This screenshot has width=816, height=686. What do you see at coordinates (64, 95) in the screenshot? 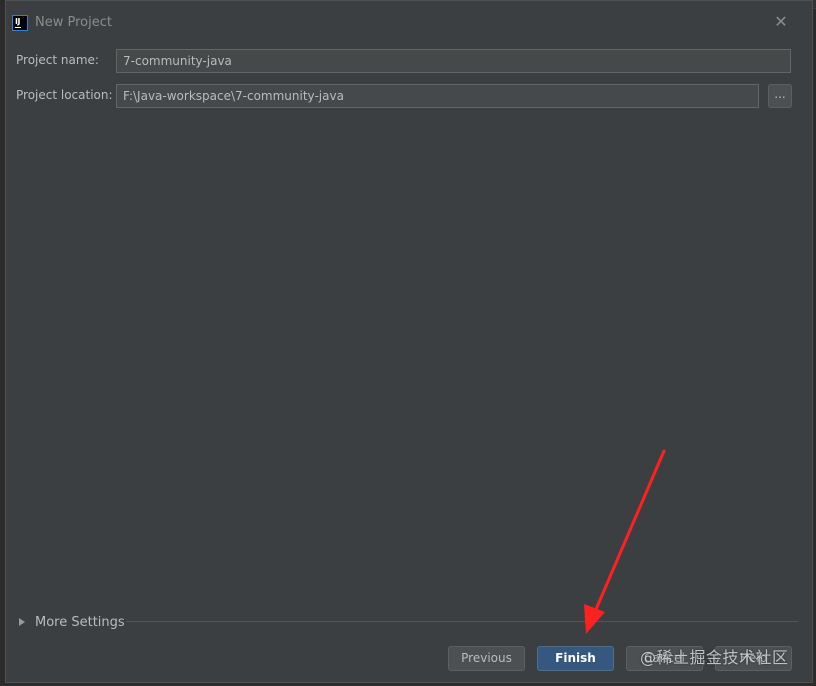
I see `project-location-label: Project location:` at bounding box center [64, 95].